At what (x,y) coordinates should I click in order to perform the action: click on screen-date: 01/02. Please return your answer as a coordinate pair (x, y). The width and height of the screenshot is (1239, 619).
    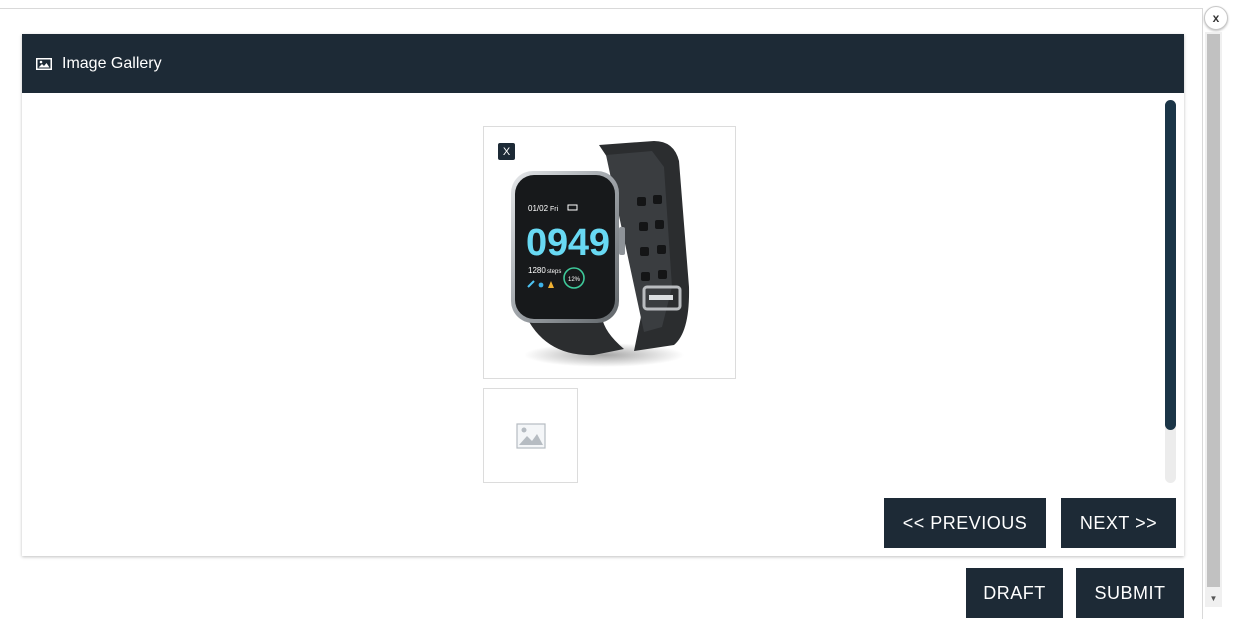
    Looking at the image, I should click on (538, 208).